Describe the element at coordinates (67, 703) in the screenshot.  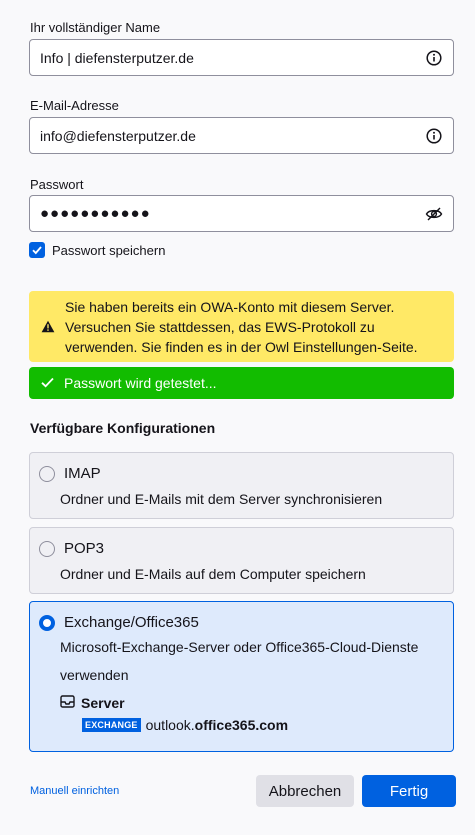
I see `inbox-icon` at that location.